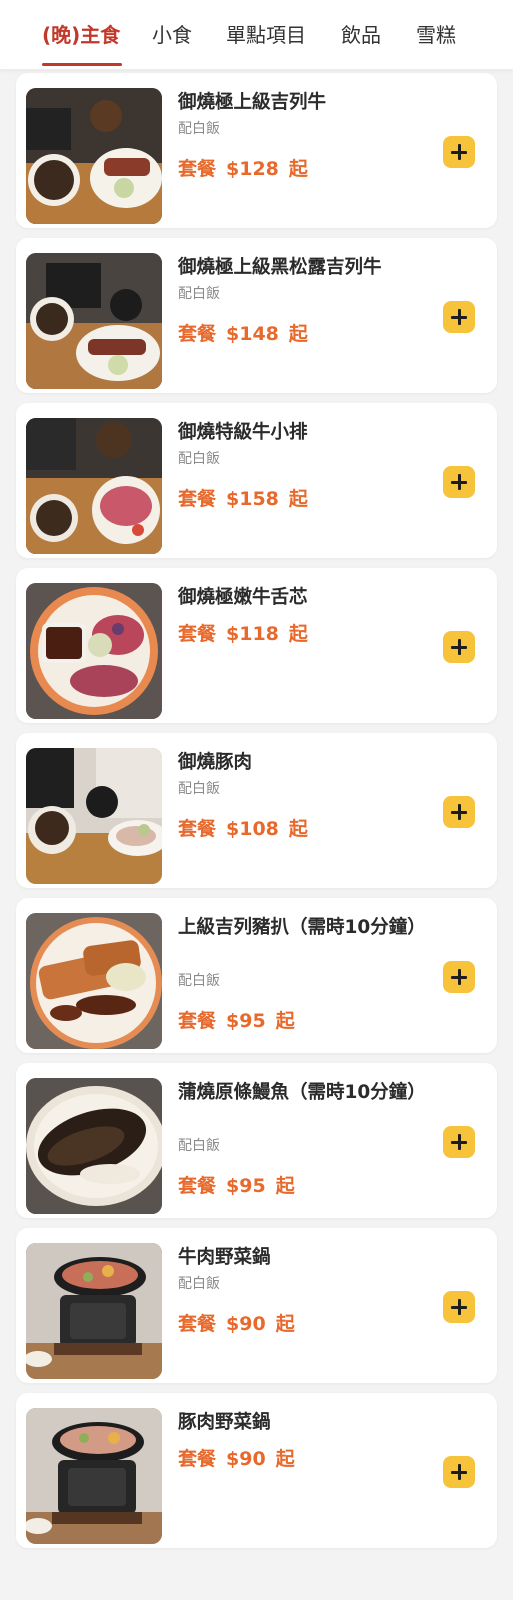 The width and height of the screenshot is (513, 1600). I want to click on dish-name: 牛肉野菜鍋, so click(224, 1257).